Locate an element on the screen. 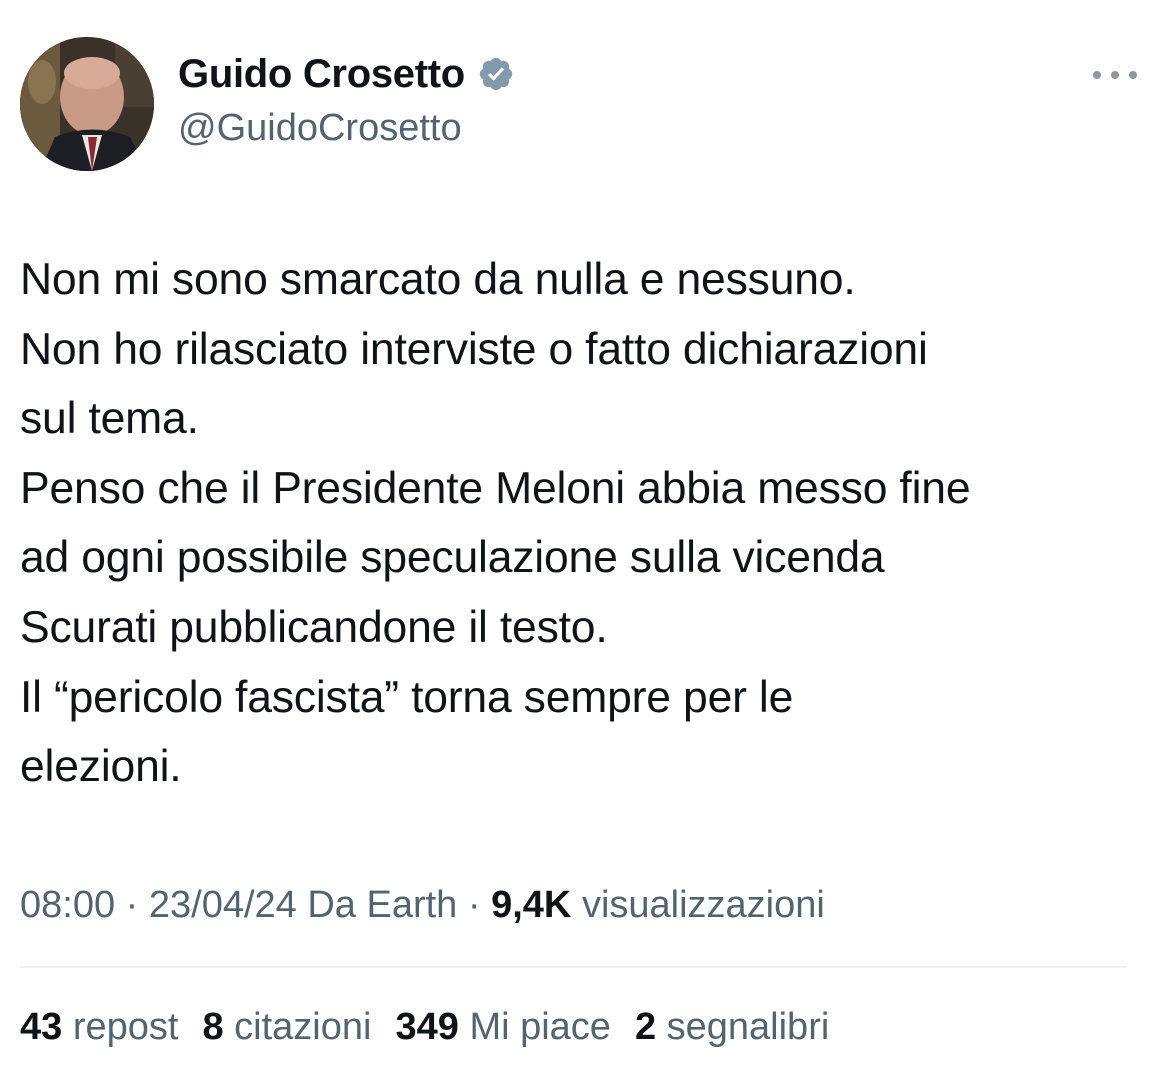 The height and width of the screenshot is (1086, 1163). verified-badge-icon is located at coordinates (496, 74).